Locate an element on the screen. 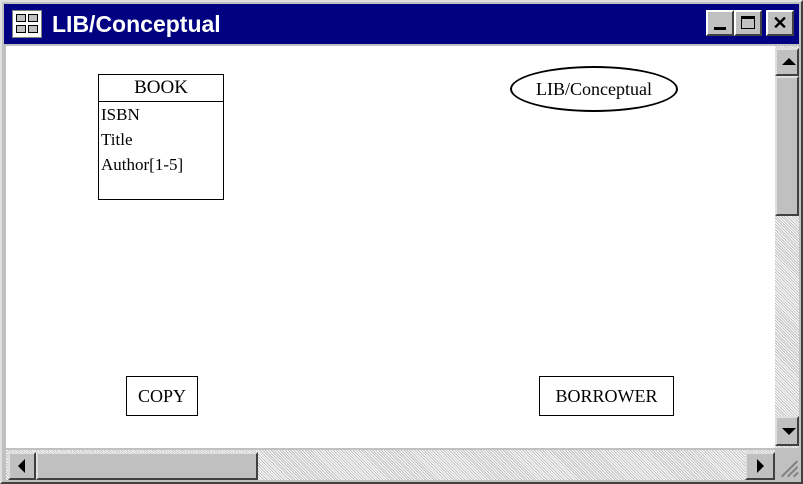 The width and height of the screenshot is (803, 484). scroll-up-button is located at coordinates (787, 62).